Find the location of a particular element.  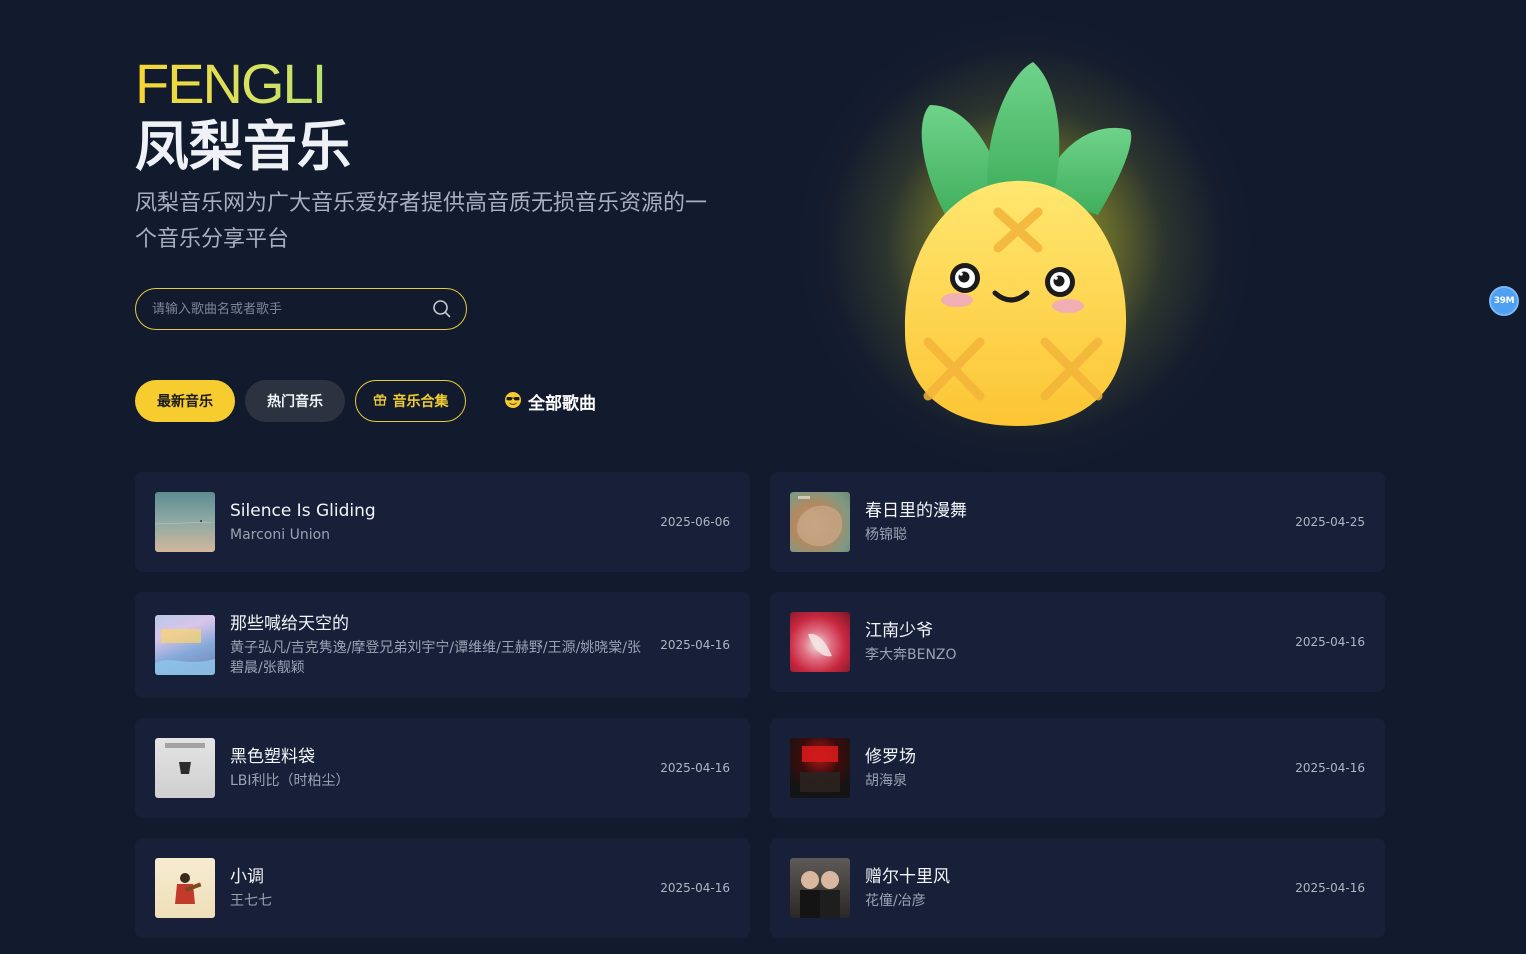

song-card: 小调 王七七 2025-04-16 is located at coordinates (442, 888).